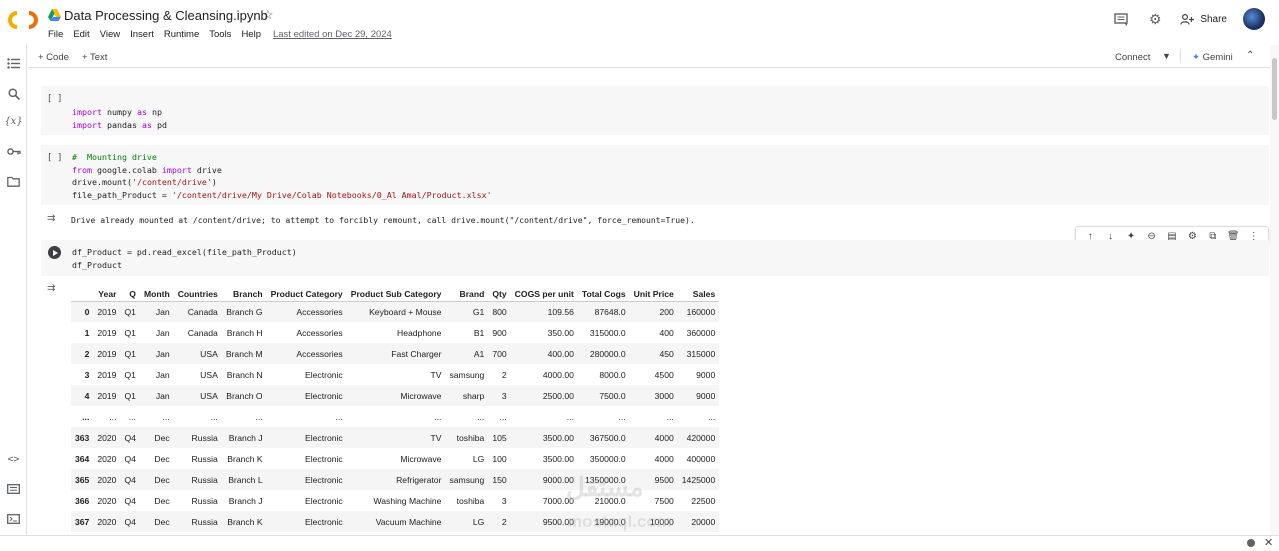 This screenshot has height=551, width=1279. Describe the element at coordinates (166, 15) in the screenshot. I see `notebook-title: Data Processing & Cleansing.ipynb` at that location.